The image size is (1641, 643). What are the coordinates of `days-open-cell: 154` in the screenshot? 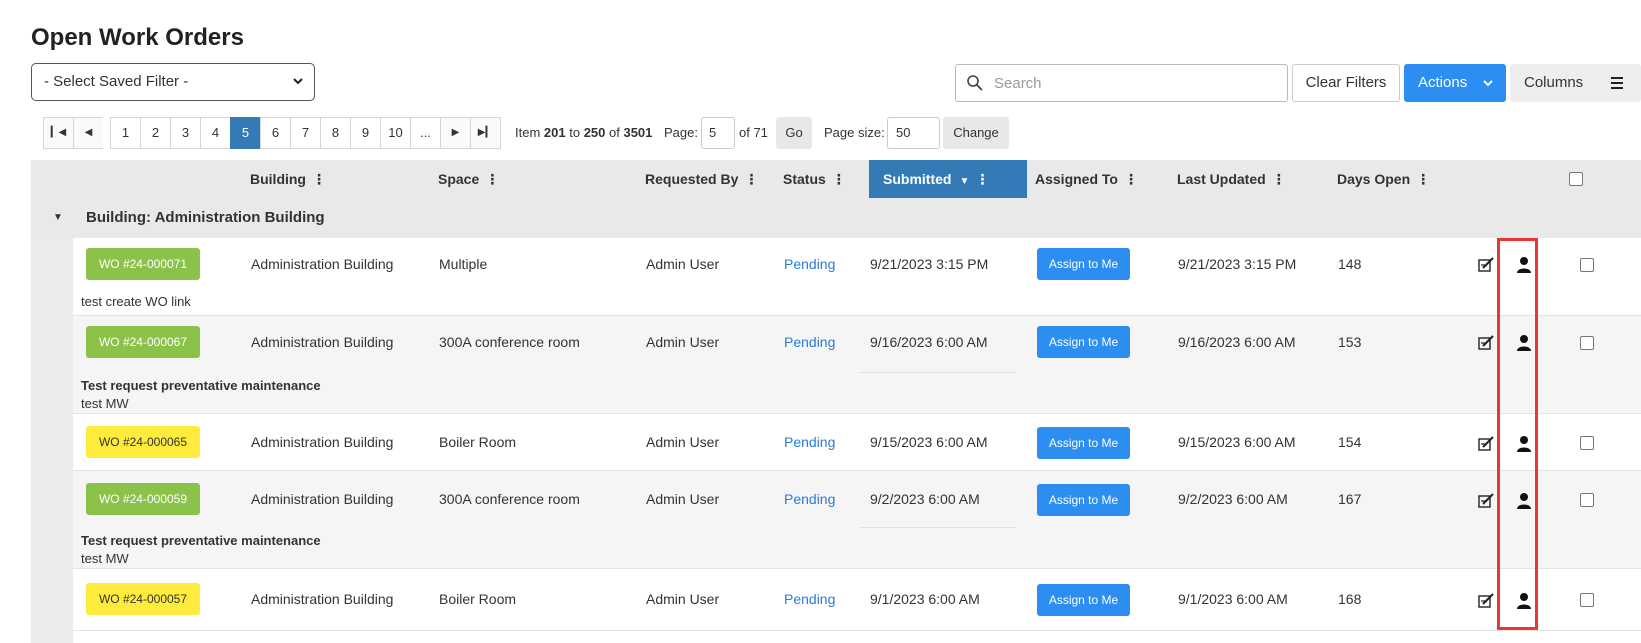 It's located at (1350, 442).